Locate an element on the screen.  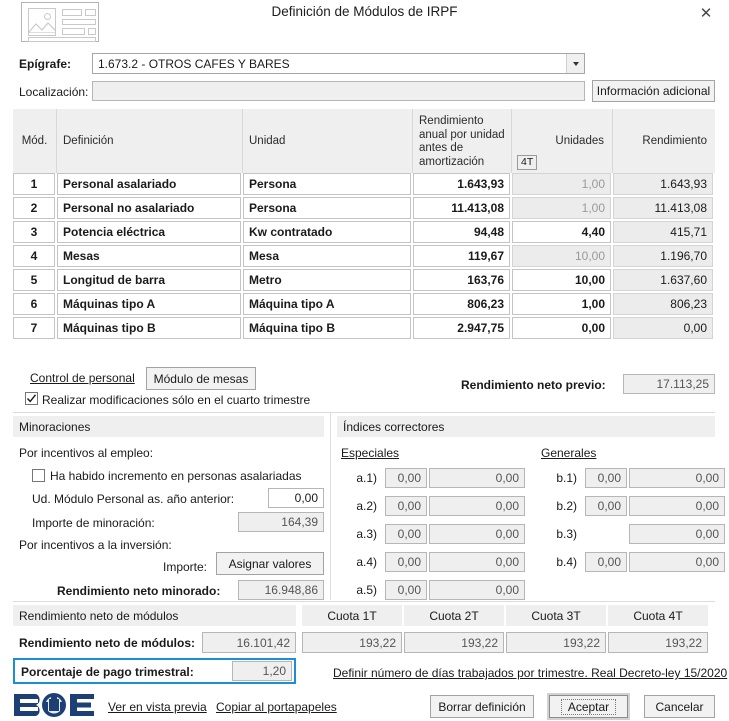
cell-definicion: Potencia eléctrica is located at coordinates (149, 232).